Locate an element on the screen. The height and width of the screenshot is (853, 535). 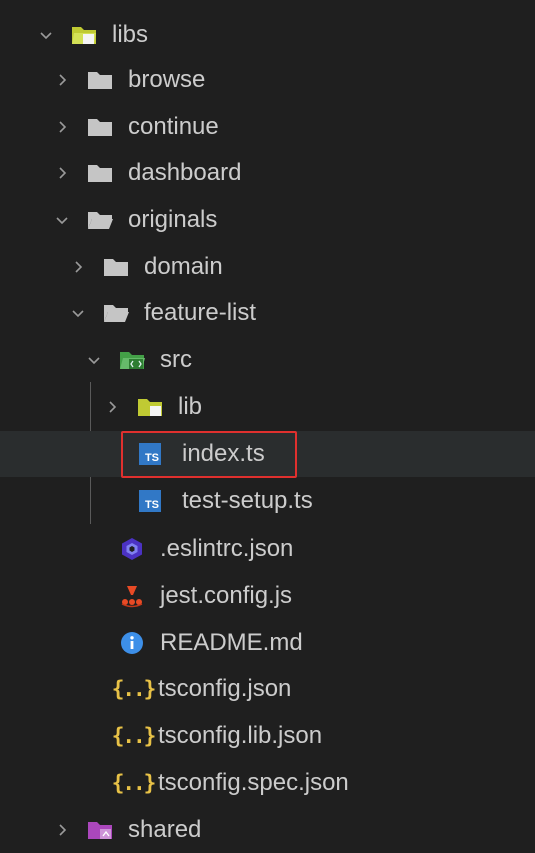
tree-item-src: src is located at coordinates (267, 360).